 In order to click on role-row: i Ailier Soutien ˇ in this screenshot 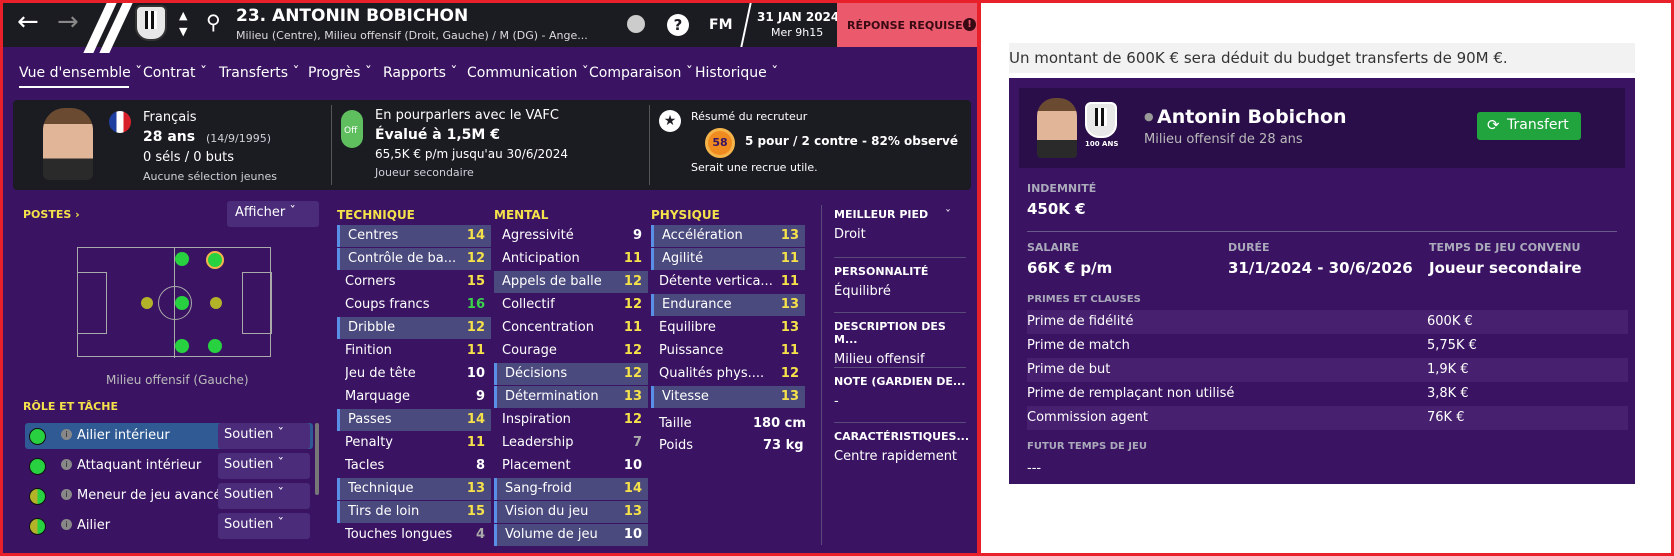, I will do `click(169, 526)`.